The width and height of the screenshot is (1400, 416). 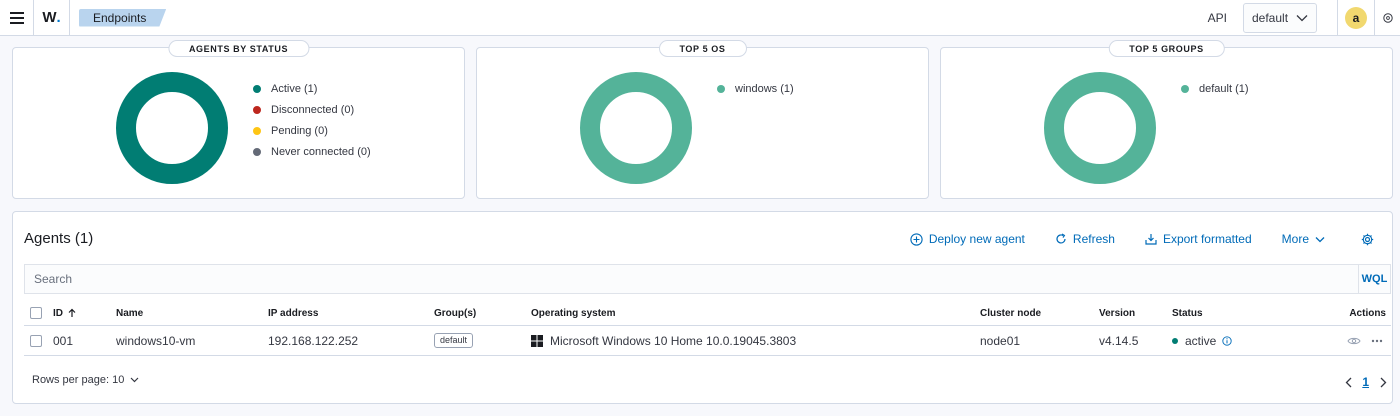 I want to click on column-header-version: Version, so click(x=1117, y=313).